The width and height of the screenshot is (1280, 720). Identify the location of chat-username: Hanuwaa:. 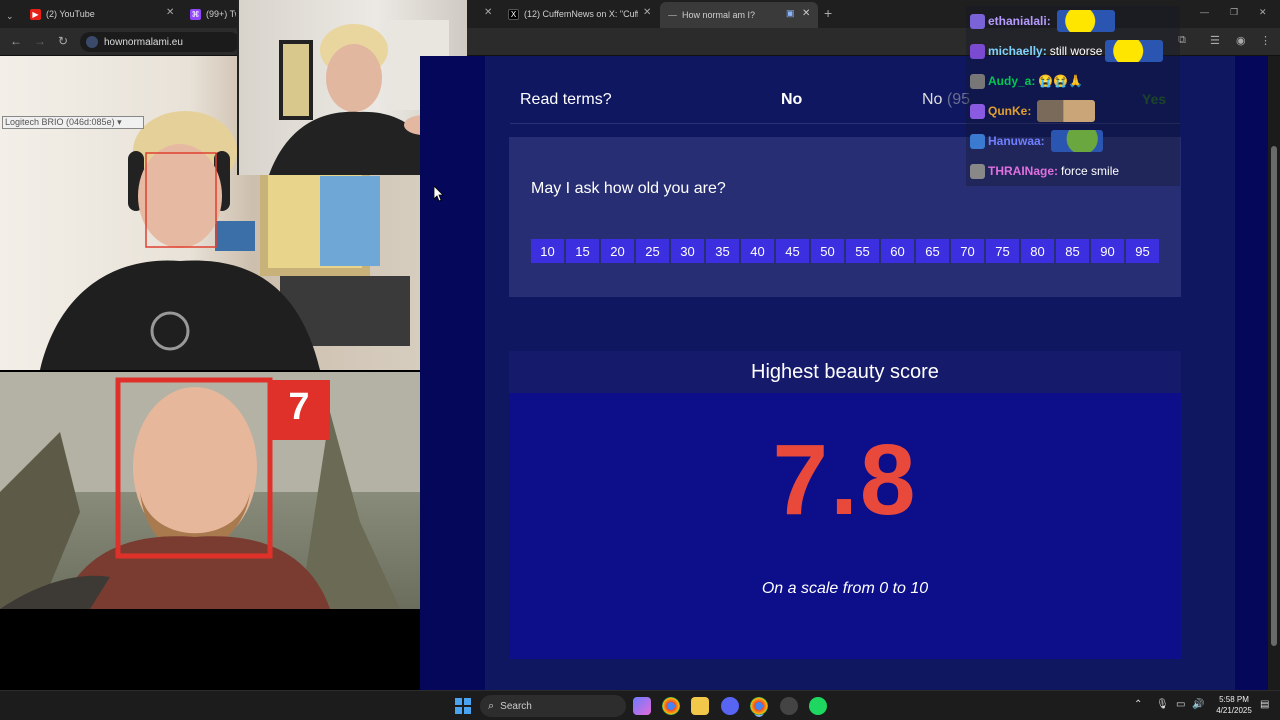
(1016, 141).